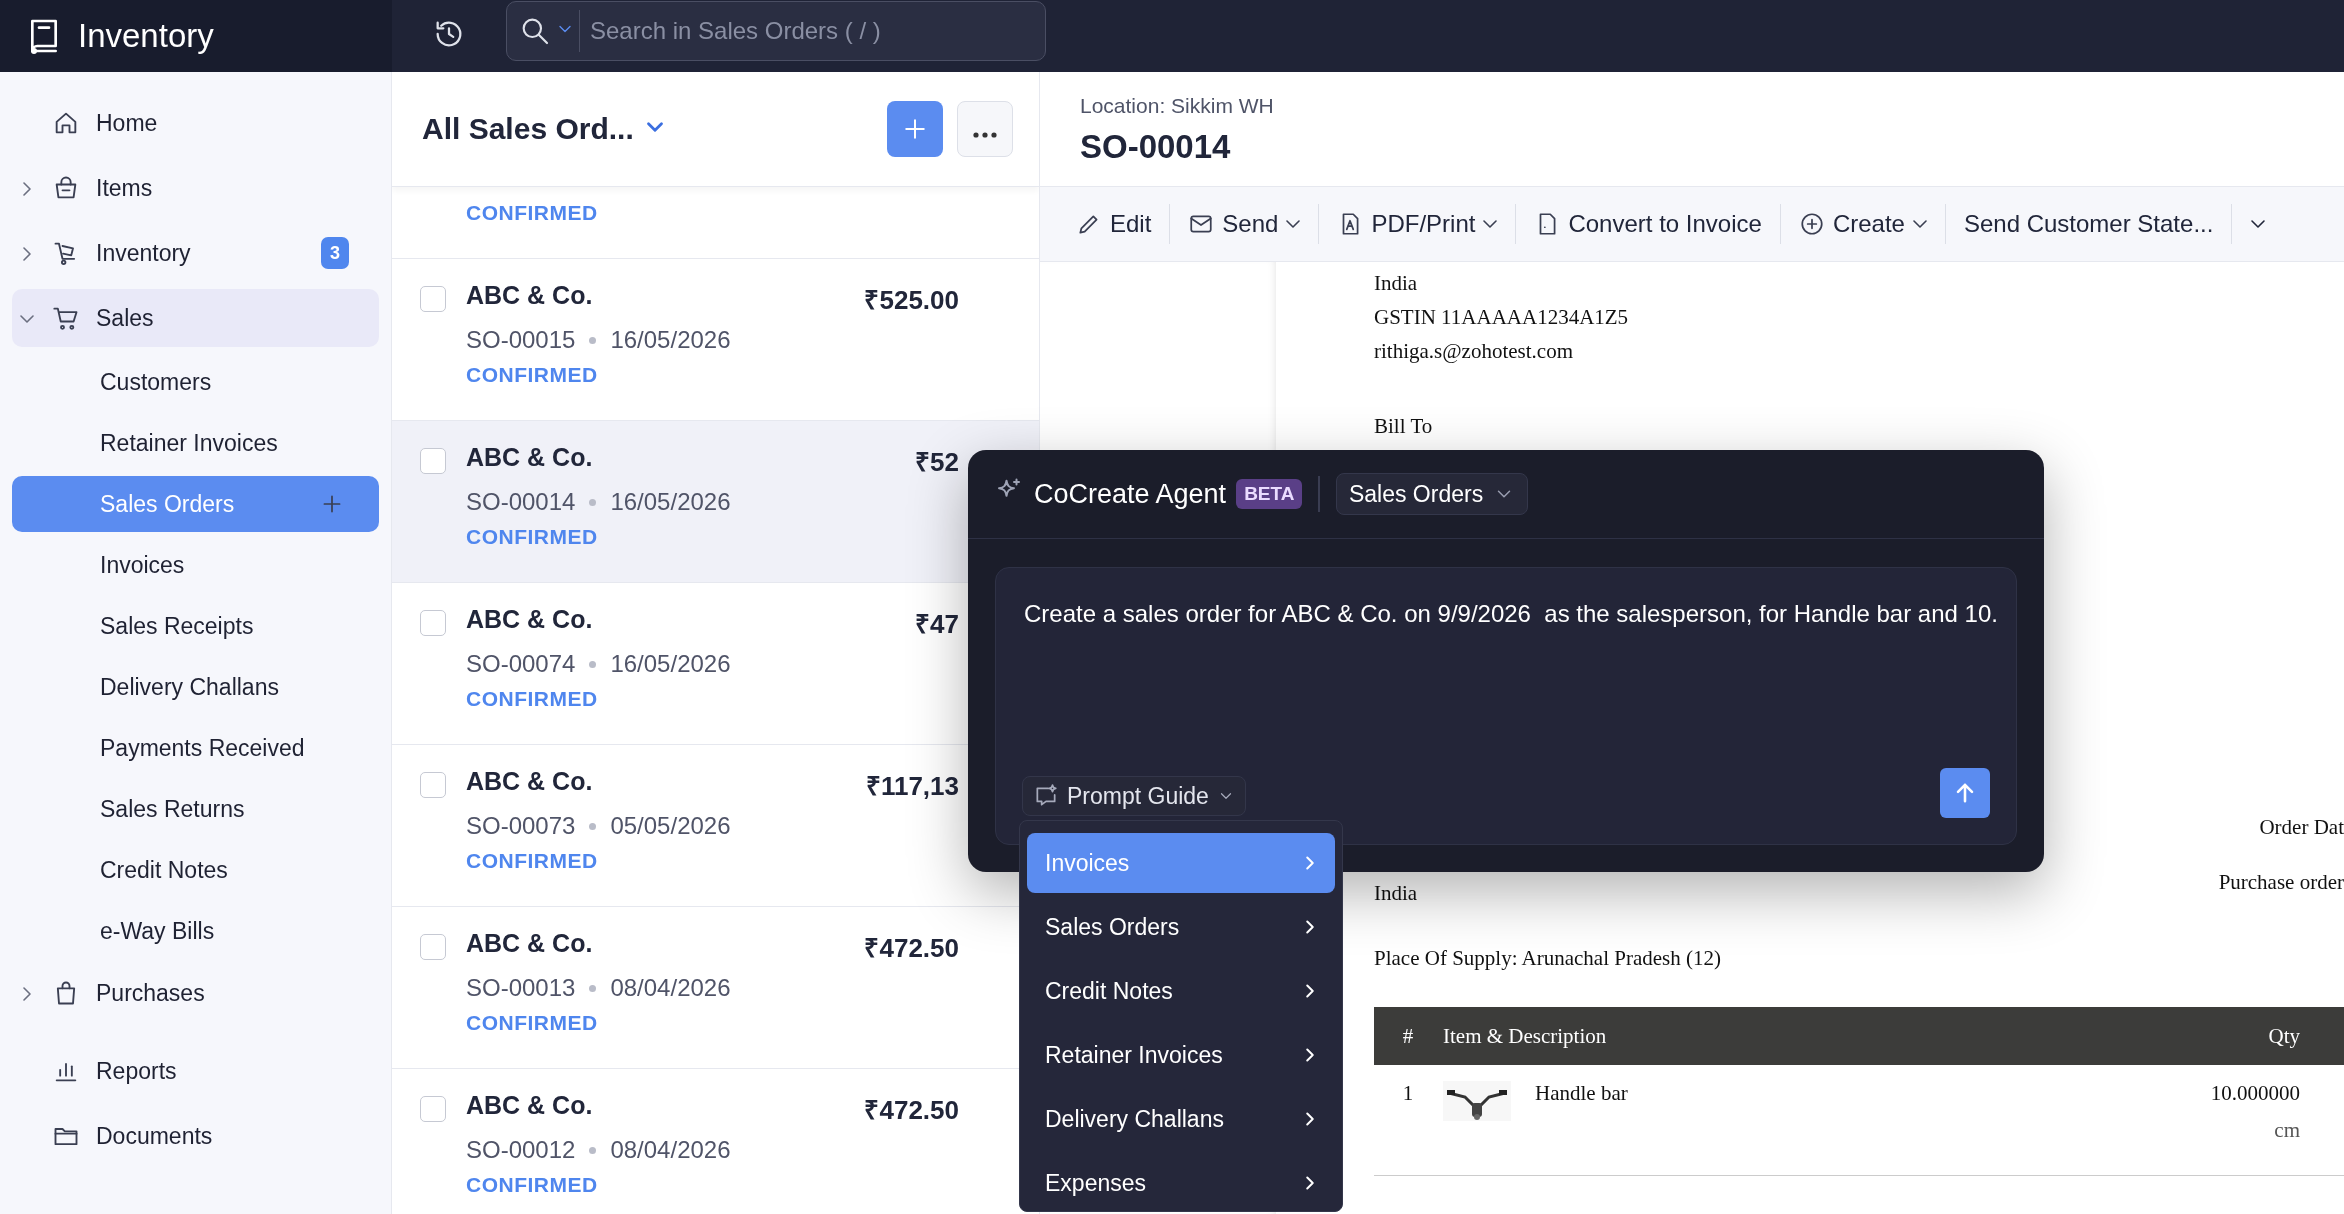 Image resolution: width=2344 pixels, height=1214 pixels. I want to click on app-title: Inventory, so click(146, 36).